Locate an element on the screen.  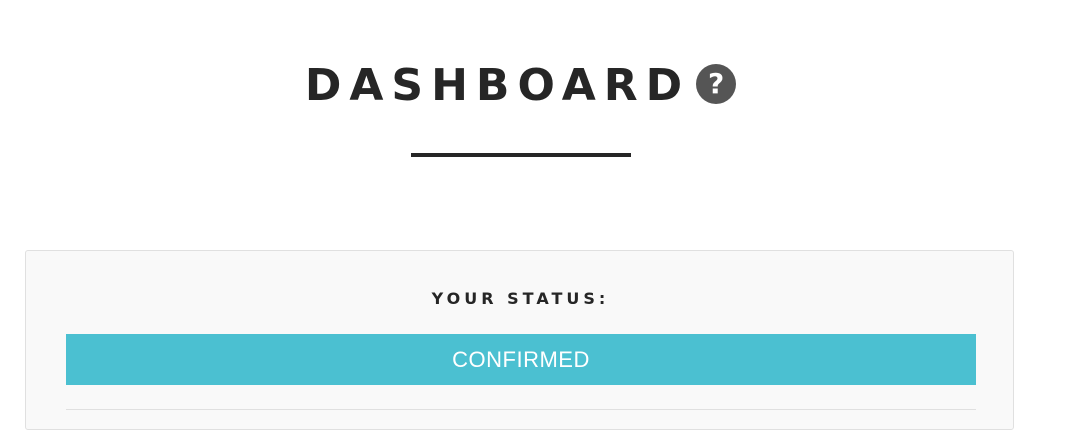
title-row: DASHBOARD? is located at coordinates (520, 86).